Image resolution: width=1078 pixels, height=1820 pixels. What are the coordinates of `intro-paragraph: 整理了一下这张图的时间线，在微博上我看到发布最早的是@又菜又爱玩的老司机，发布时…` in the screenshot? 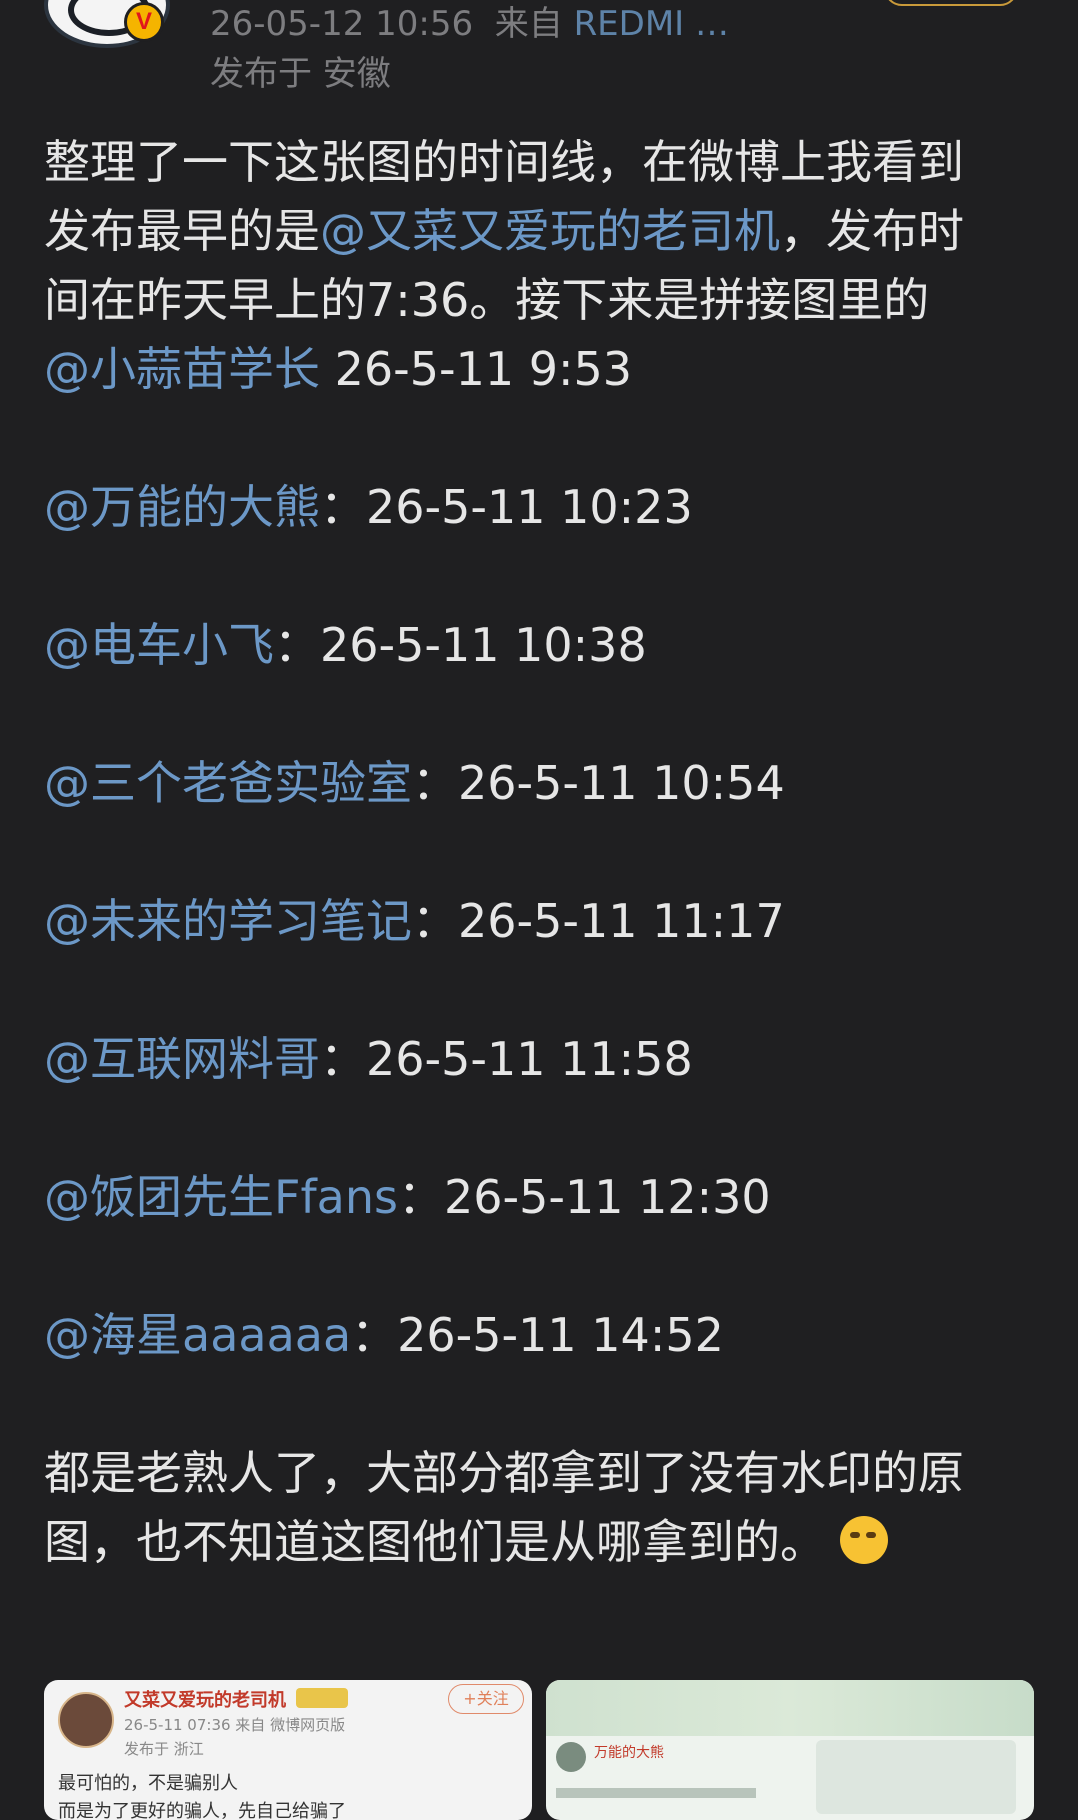 It's located at (524, 231).